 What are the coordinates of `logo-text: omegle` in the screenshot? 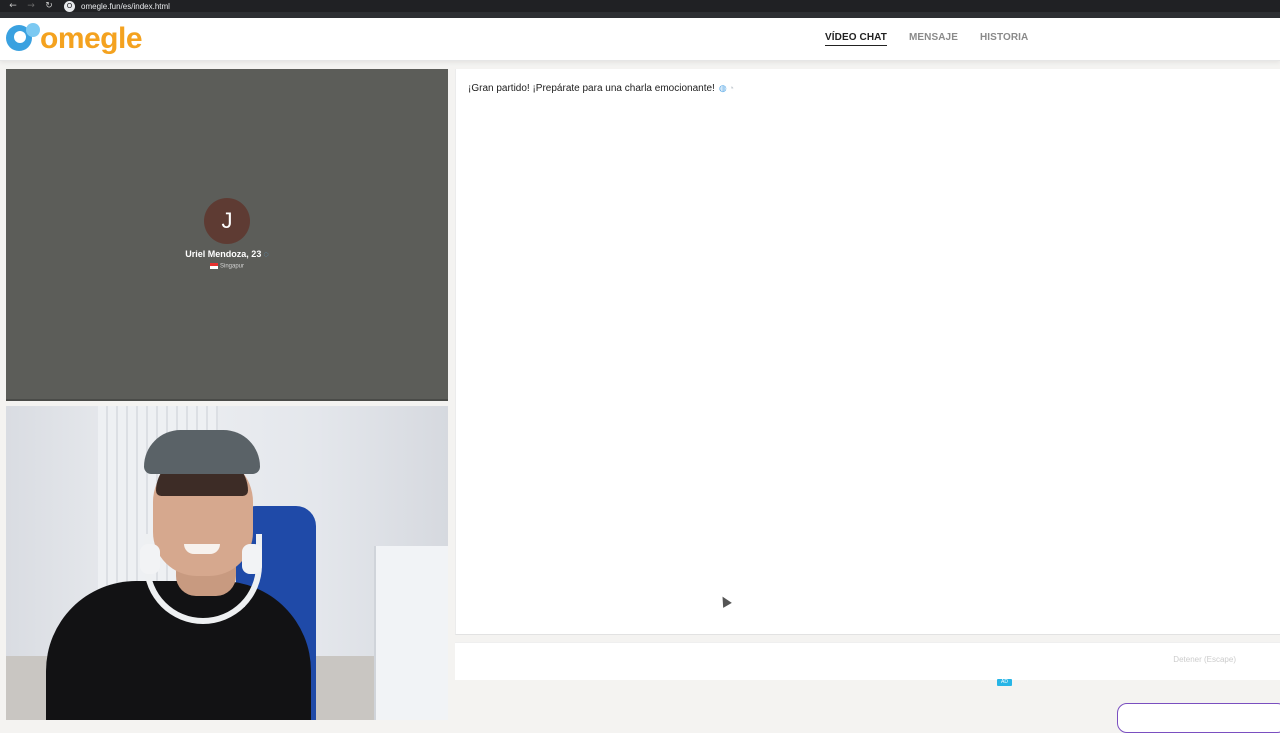 It's located at (91, 38).